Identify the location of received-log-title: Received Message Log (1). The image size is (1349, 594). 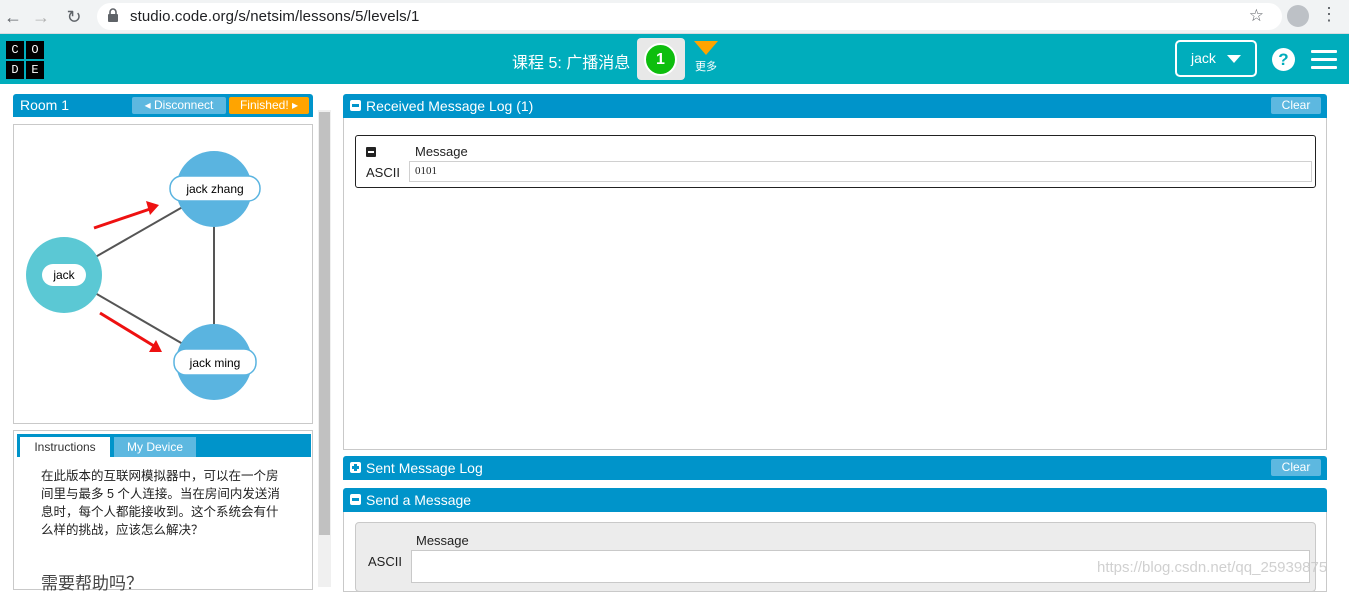
(450, 106).